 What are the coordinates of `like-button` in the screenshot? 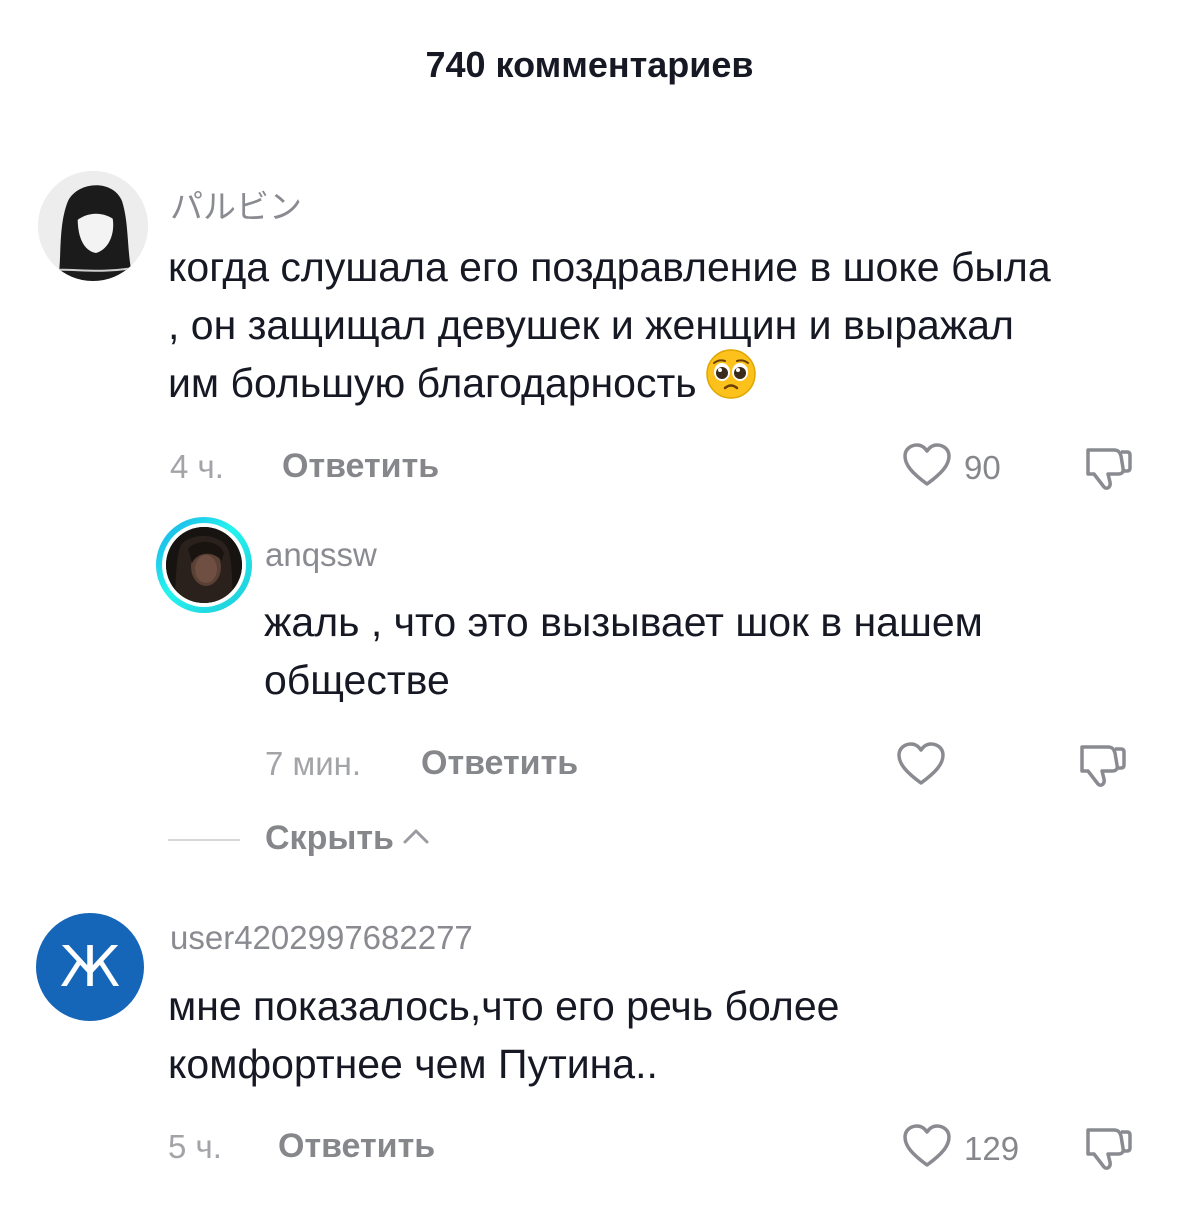 It's located at (927, 766).